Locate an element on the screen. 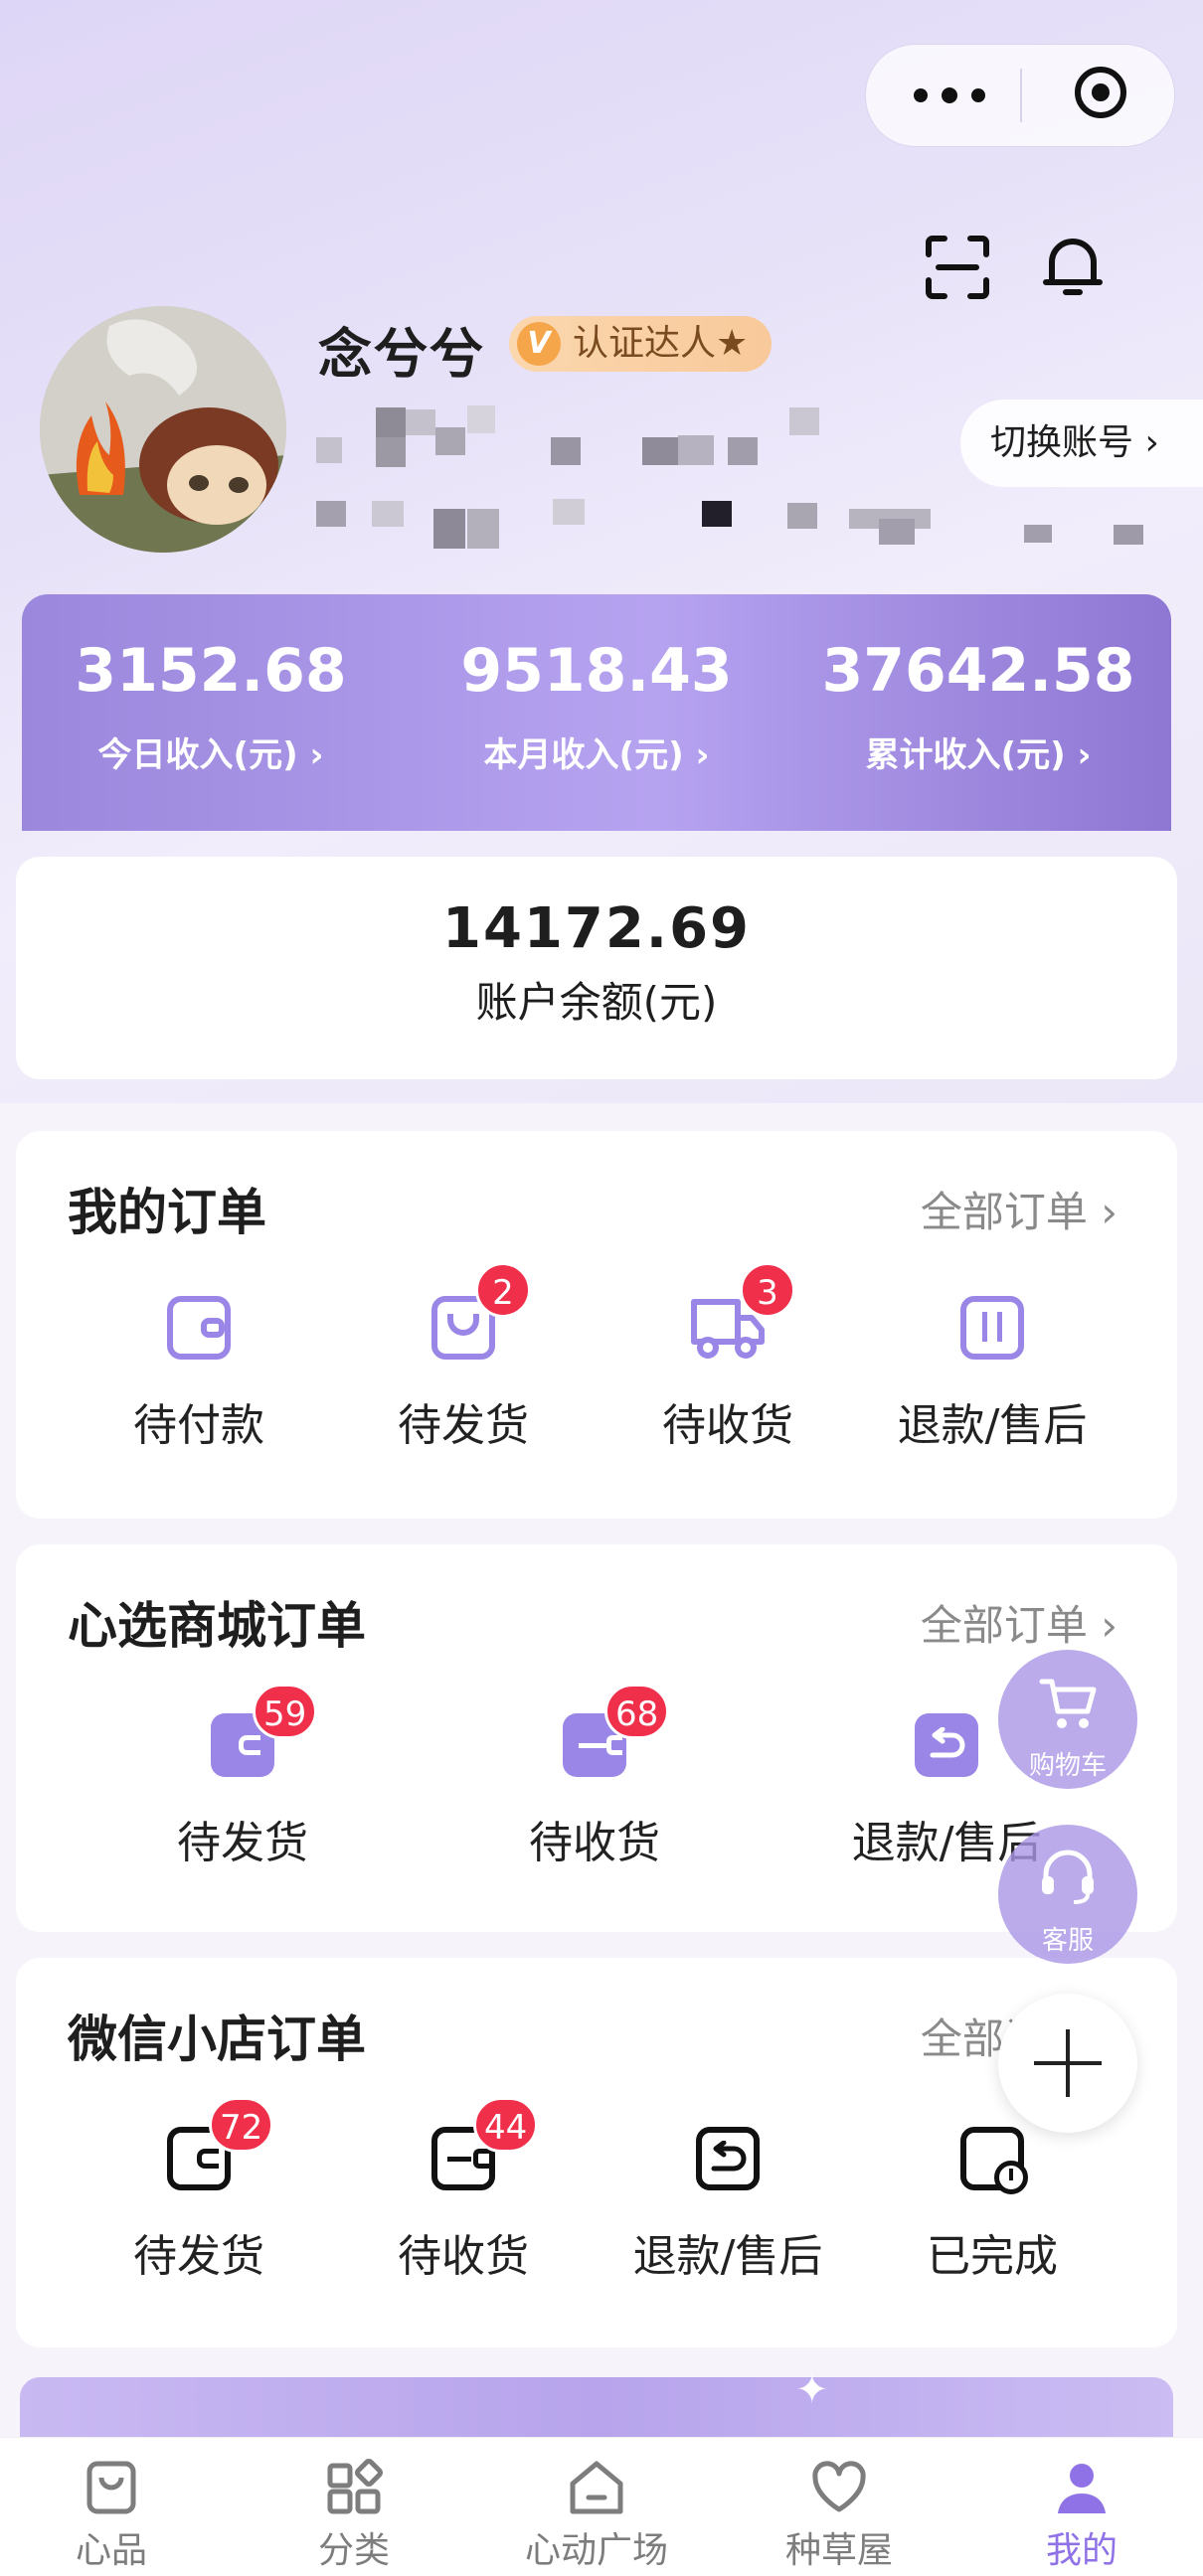  balance-value: 14172.69 is located at coordinates (596, 928).